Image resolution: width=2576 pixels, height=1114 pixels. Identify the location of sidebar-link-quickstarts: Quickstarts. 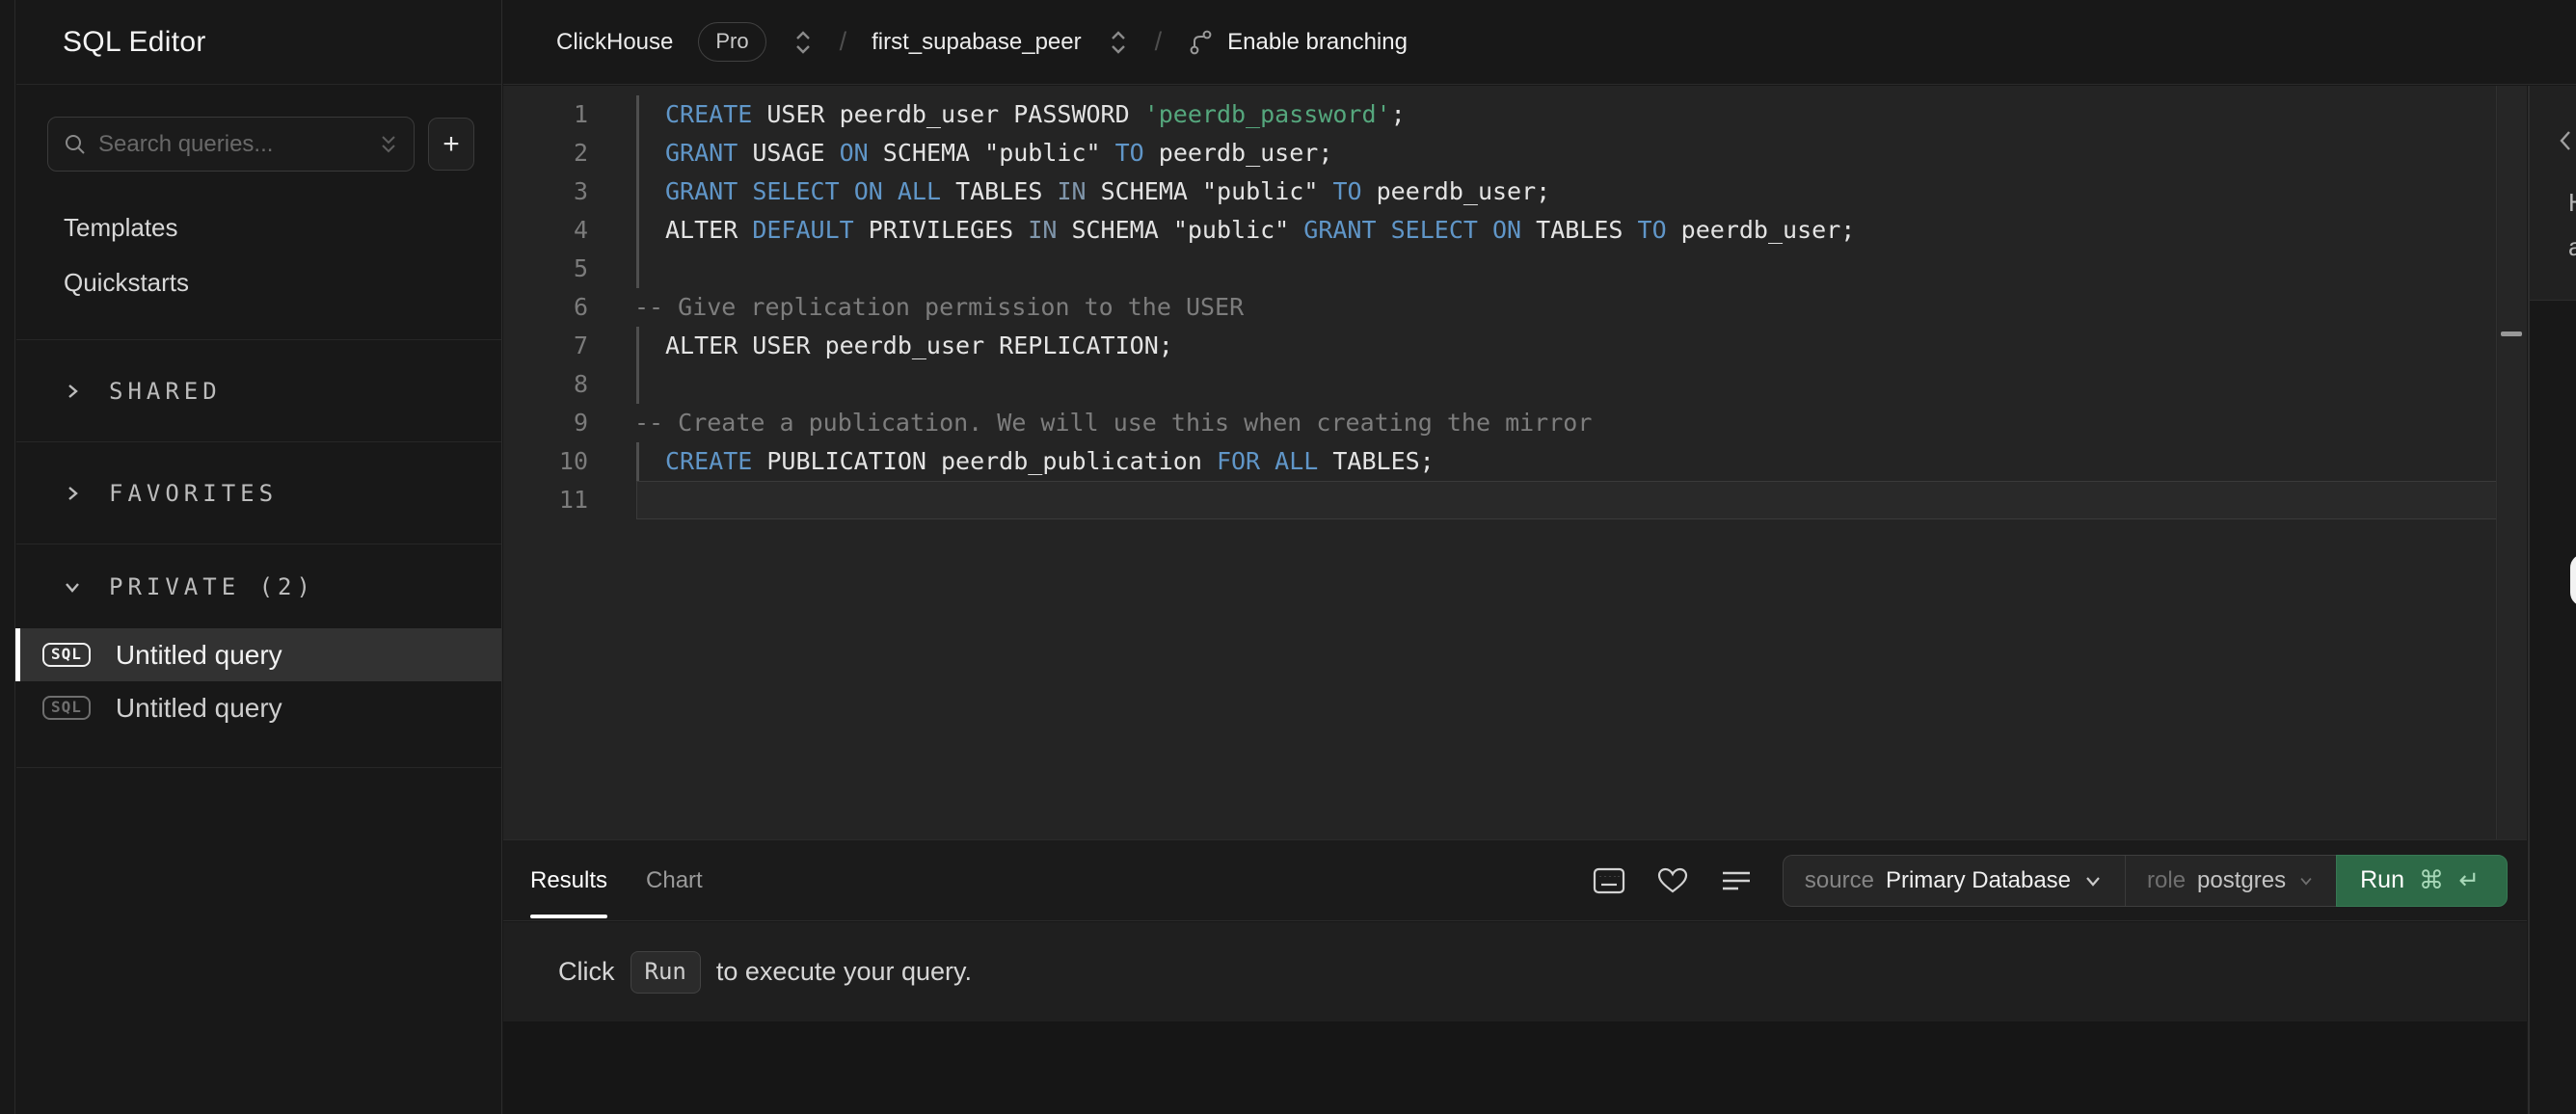
(259, 282).